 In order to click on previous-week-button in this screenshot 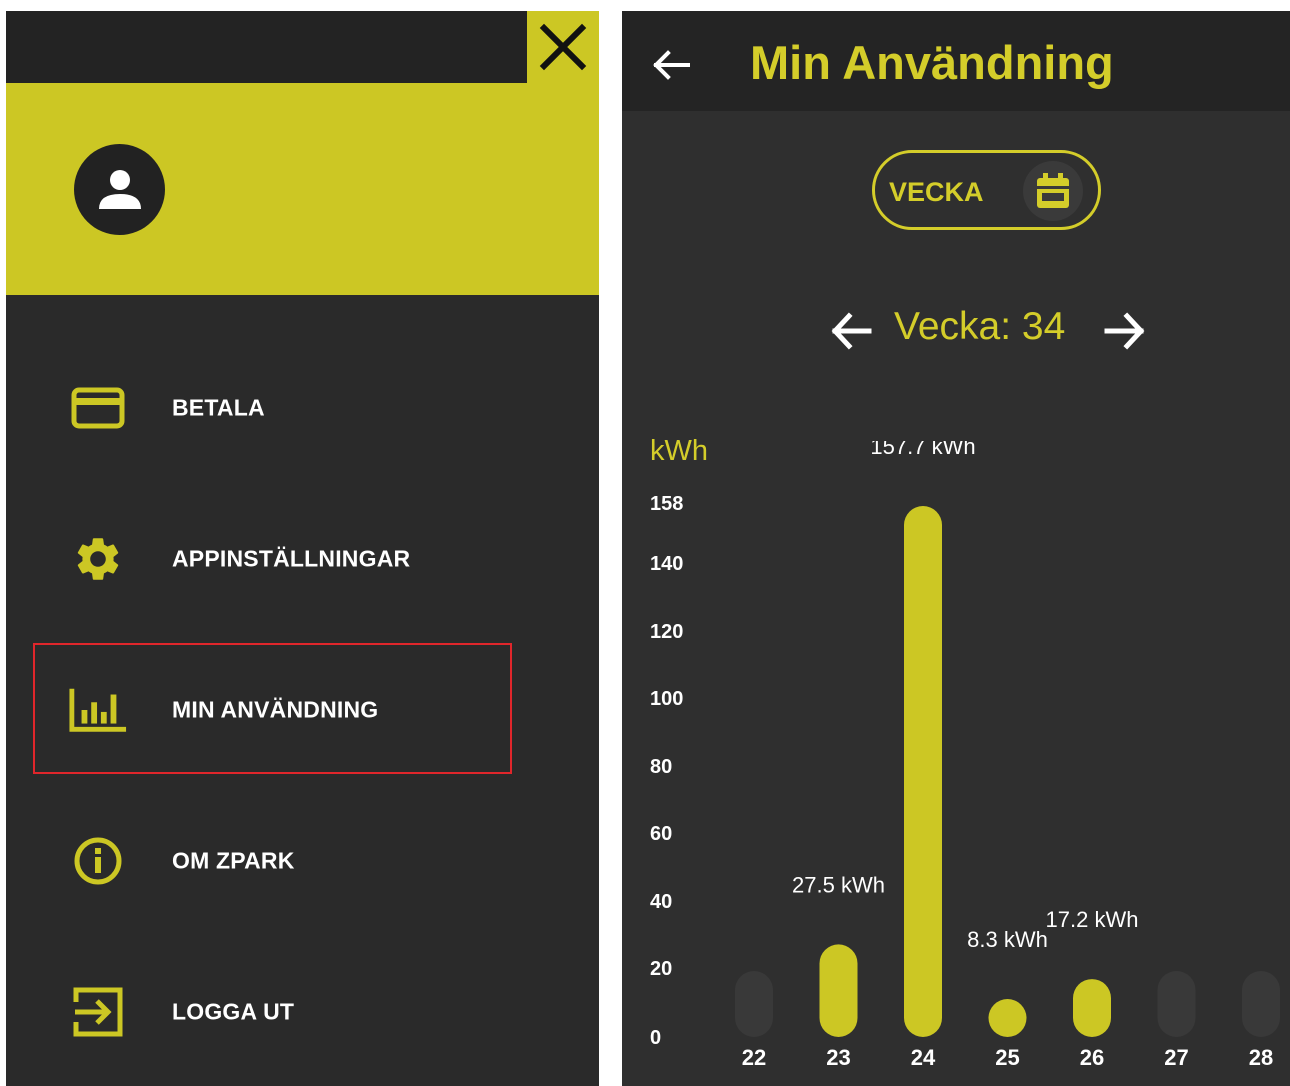, I will do `click(851, 331)`.